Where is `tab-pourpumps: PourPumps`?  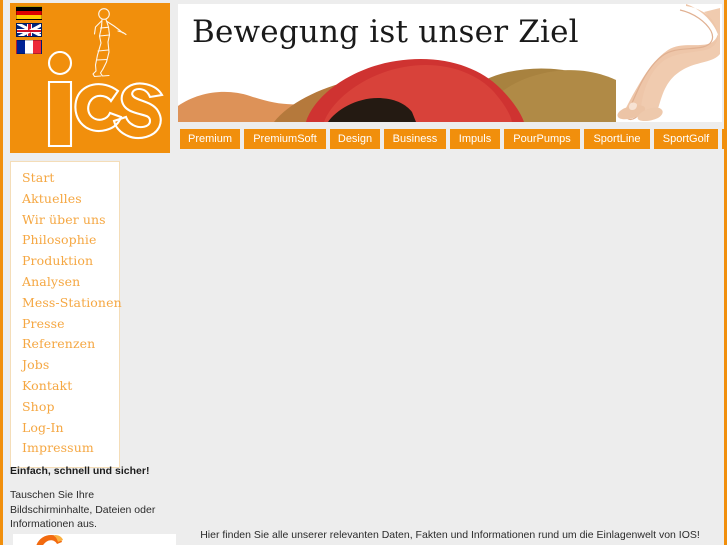
tab-pourpumps: PourPumps is located at coordinates (542, 139).